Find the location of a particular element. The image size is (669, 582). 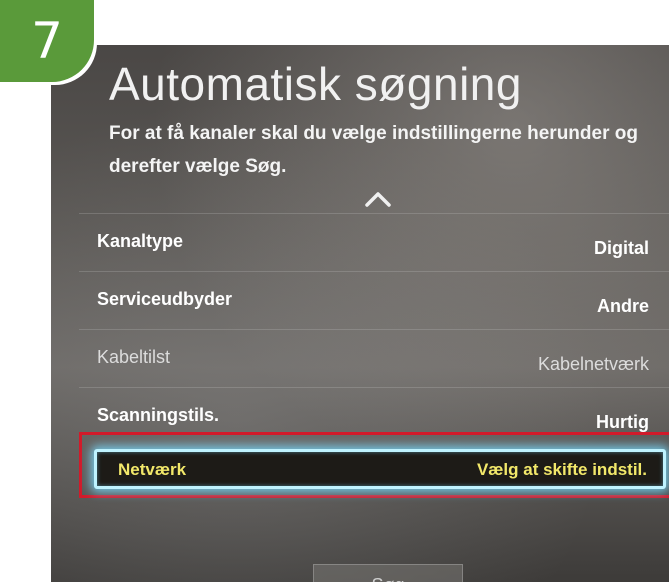

setting-label: Serviceudbyder is located at coordinates (165, 299).